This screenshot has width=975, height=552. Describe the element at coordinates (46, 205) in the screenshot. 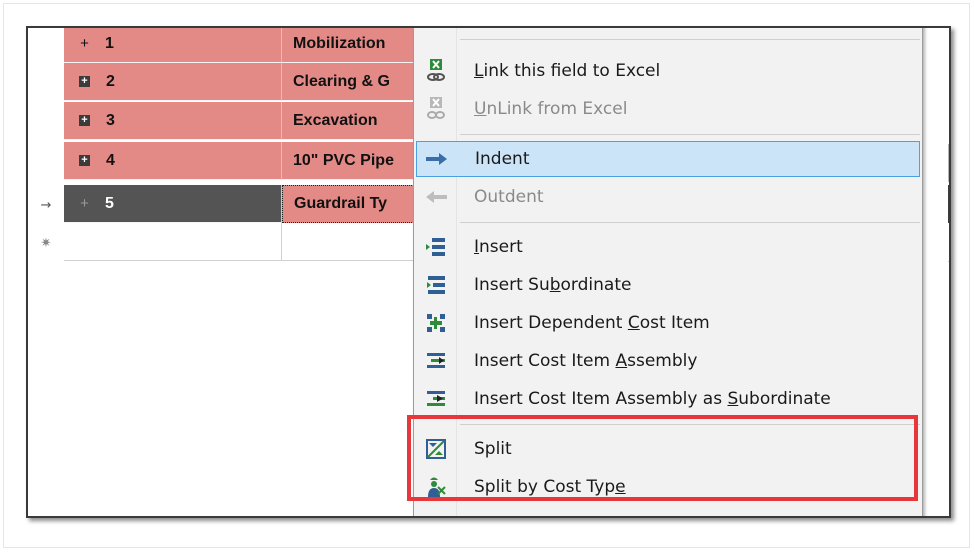

I see `current-row-arrow-icon: →` at that location.